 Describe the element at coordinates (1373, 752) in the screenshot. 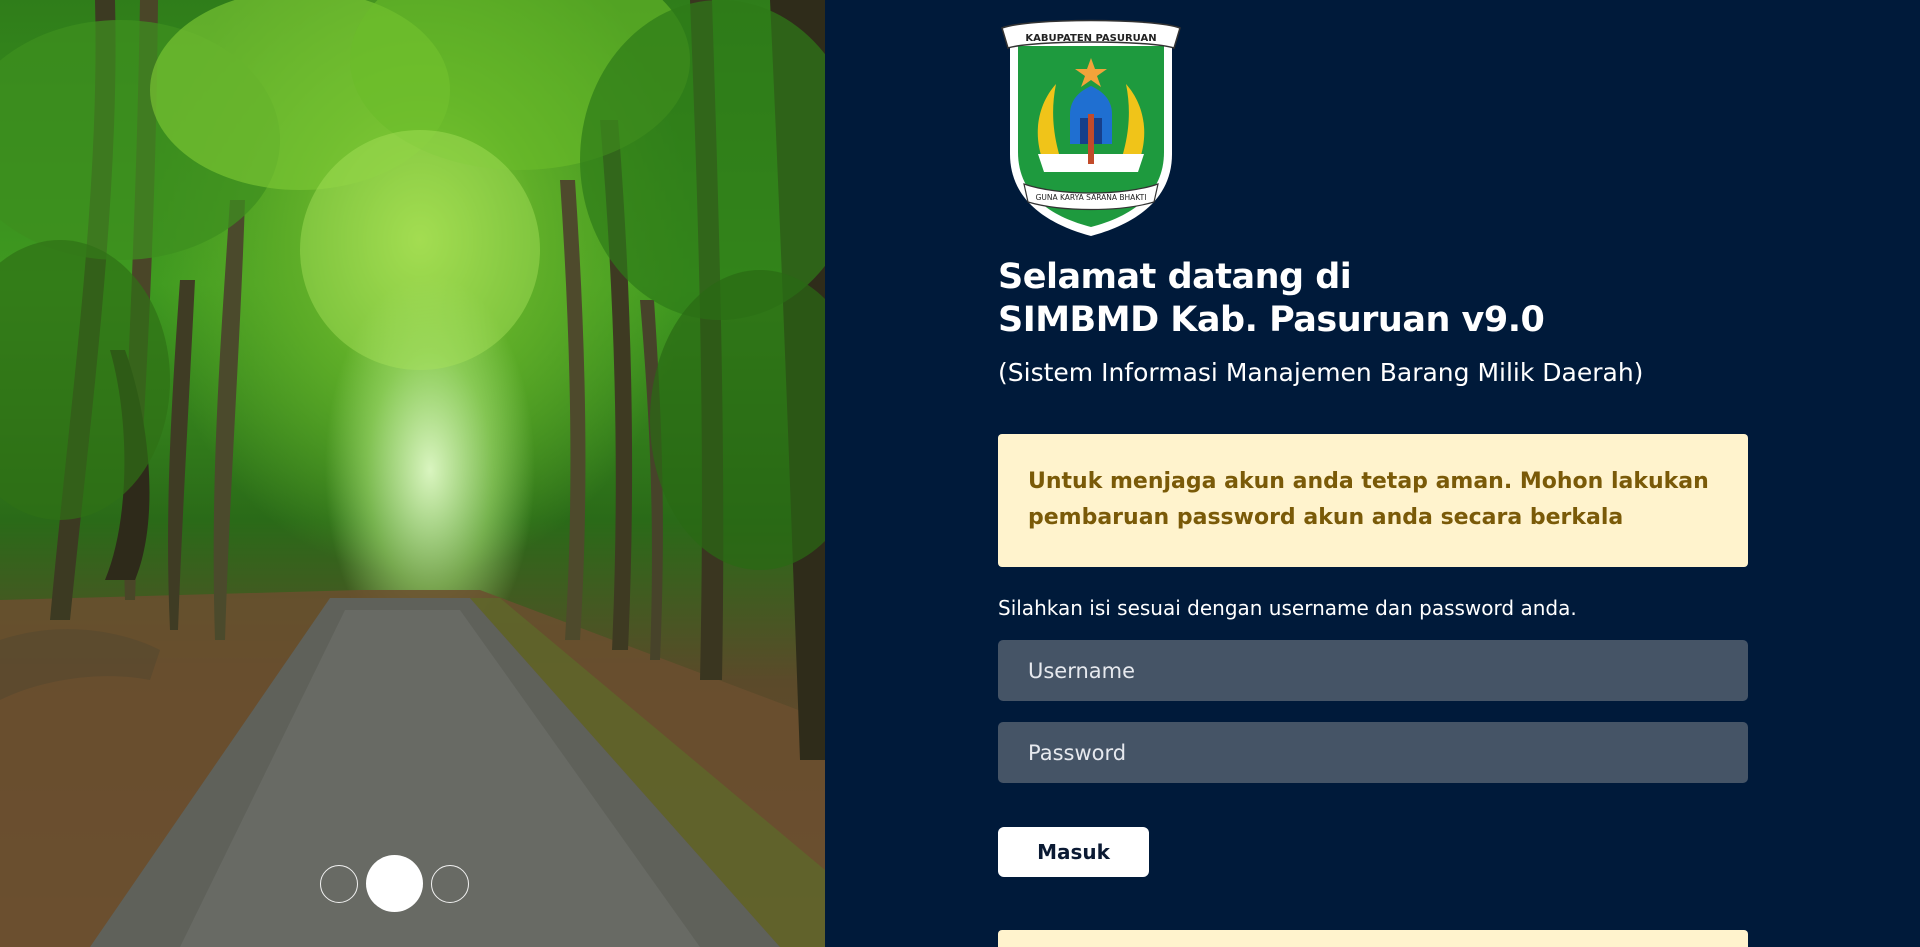

I see `password-input` at that location.